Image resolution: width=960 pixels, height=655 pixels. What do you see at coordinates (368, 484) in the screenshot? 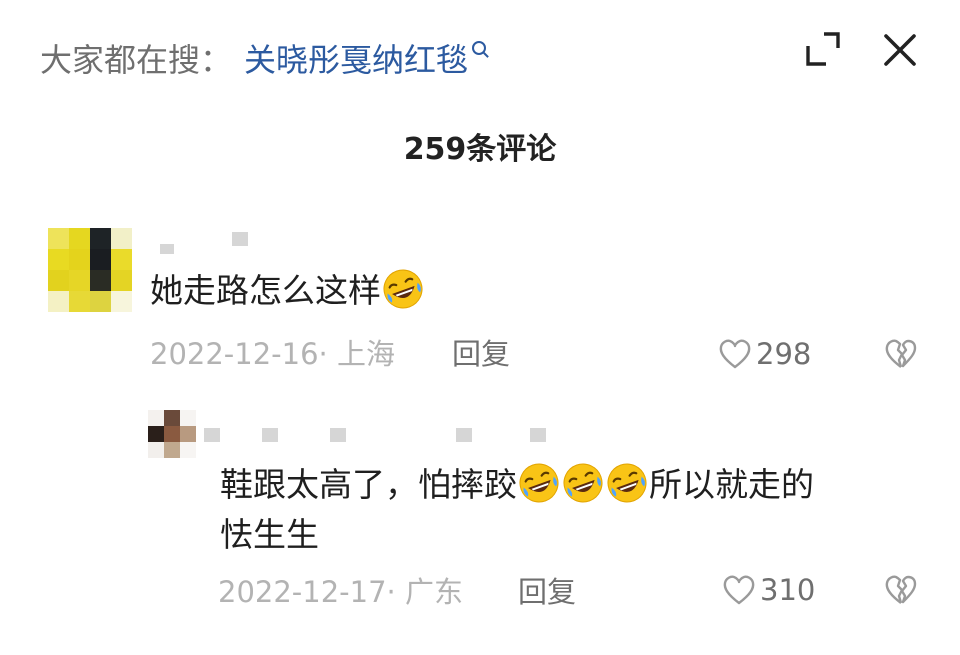
I see `reply-text-part1: 鞋跟太高了，怕摔跤` at bounding box center [368, 484].